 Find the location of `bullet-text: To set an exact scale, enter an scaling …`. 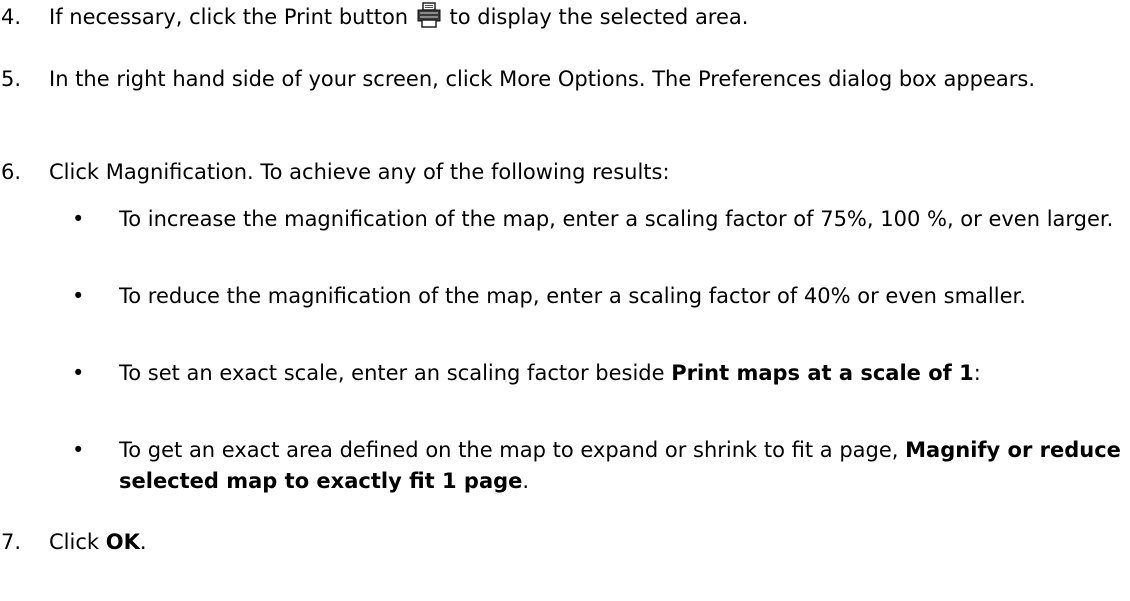

bullet-text: To set an exact scale, enter an scaling … is located at coordinates (621, 373).